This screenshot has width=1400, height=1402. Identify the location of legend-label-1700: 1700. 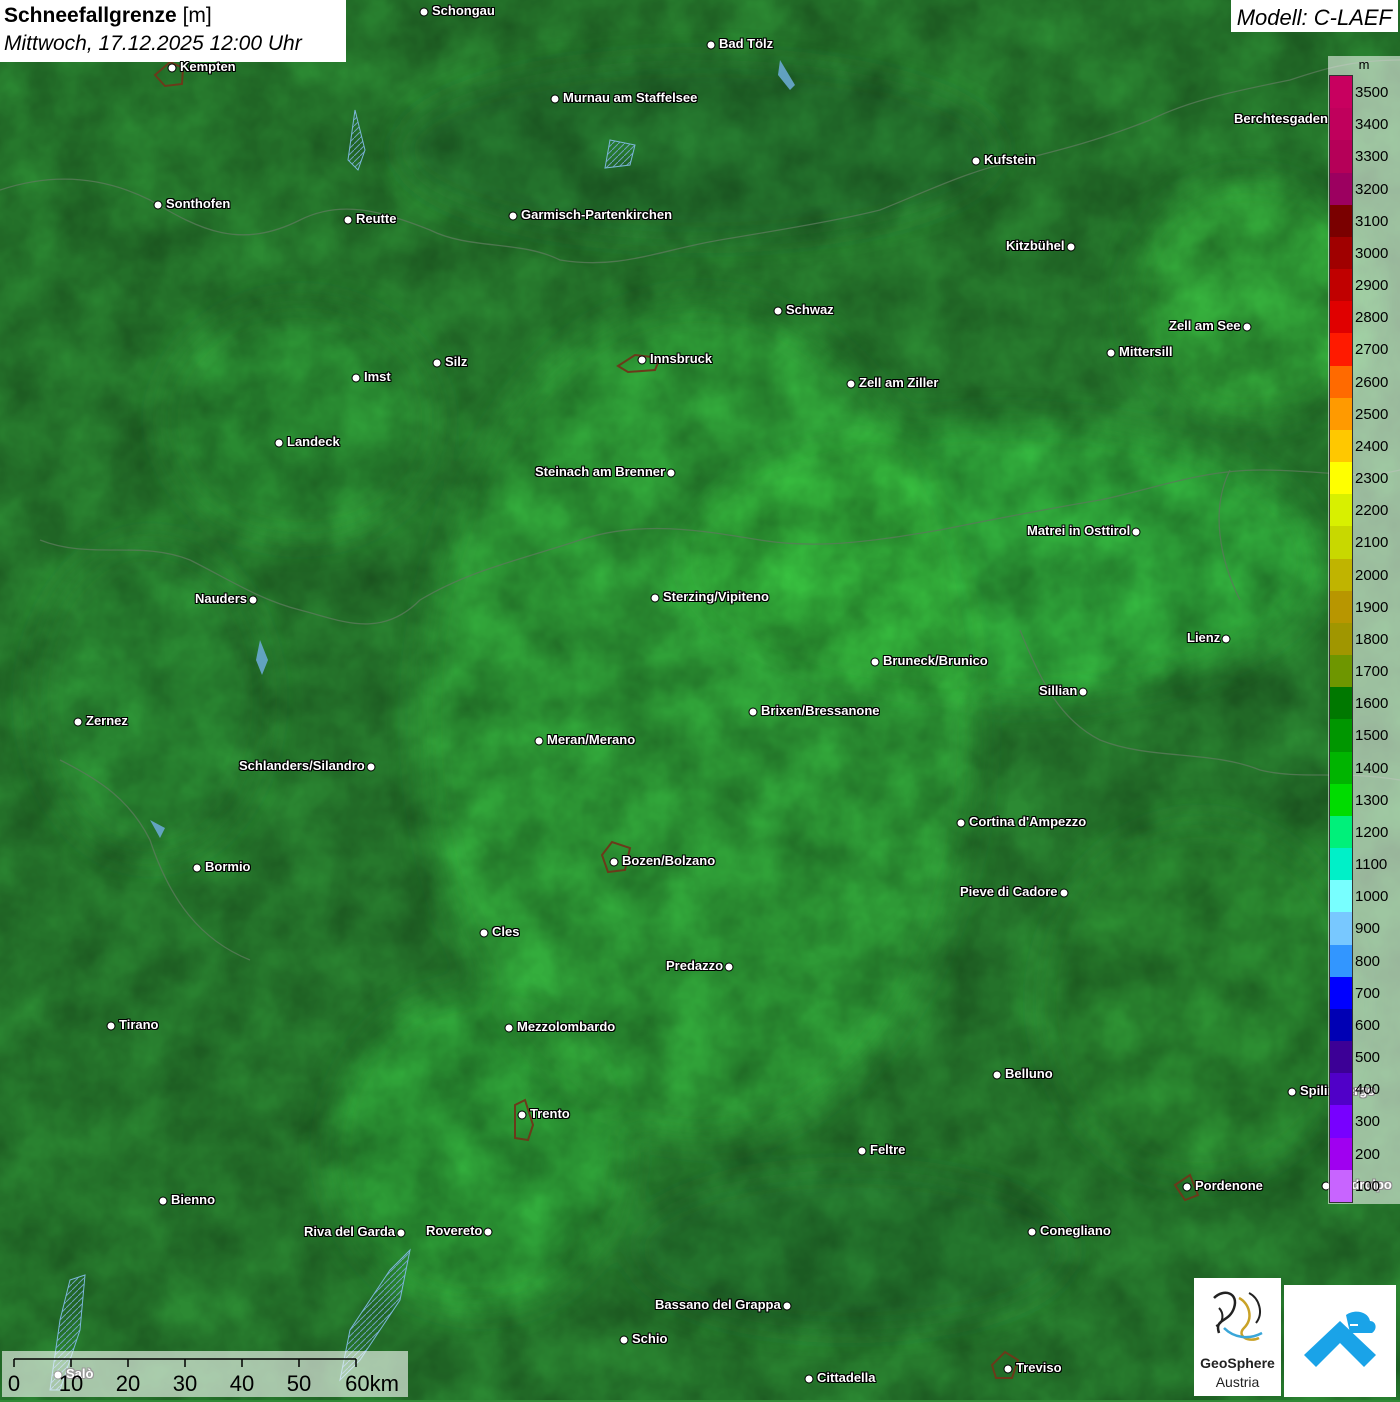
(1372, 672).